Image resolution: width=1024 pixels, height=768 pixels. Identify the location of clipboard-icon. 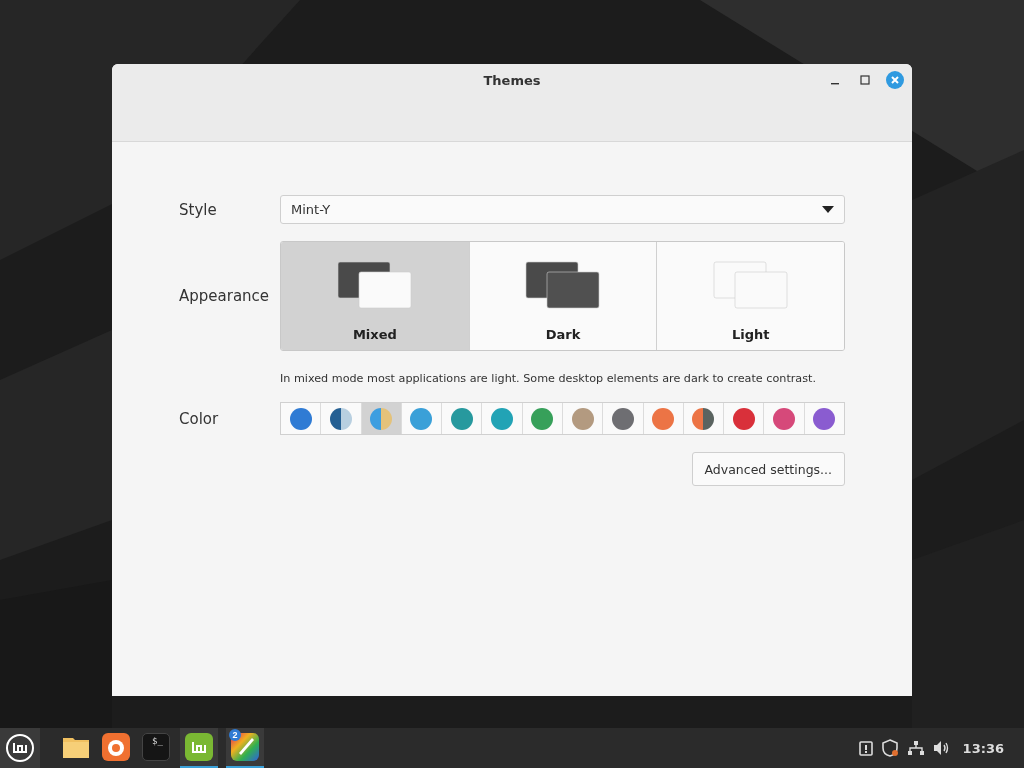
(865, 748).